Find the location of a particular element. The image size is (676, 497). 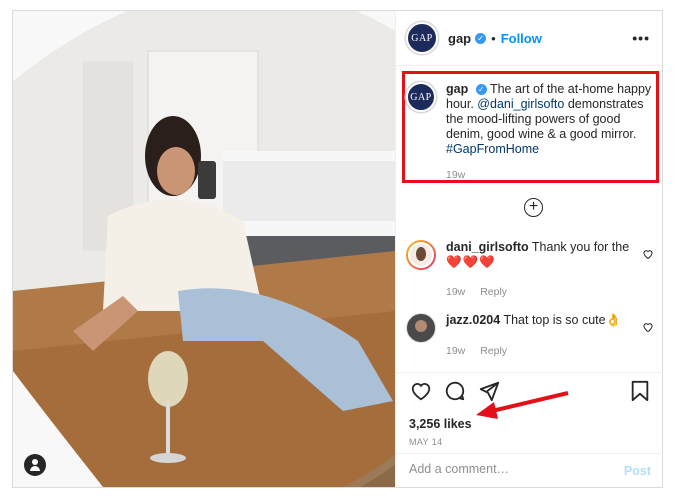

comment-body: jazz.0204 That top is so cute👌 19w Reply is located at coordinates (551, 336).